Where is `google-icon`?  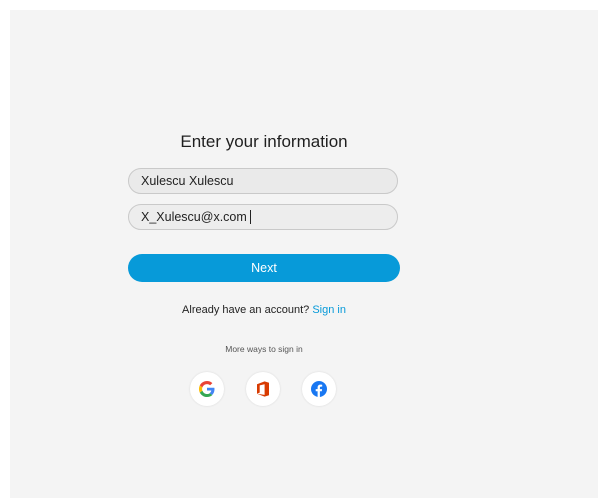 google-icon is located at coordinates (207, 389).